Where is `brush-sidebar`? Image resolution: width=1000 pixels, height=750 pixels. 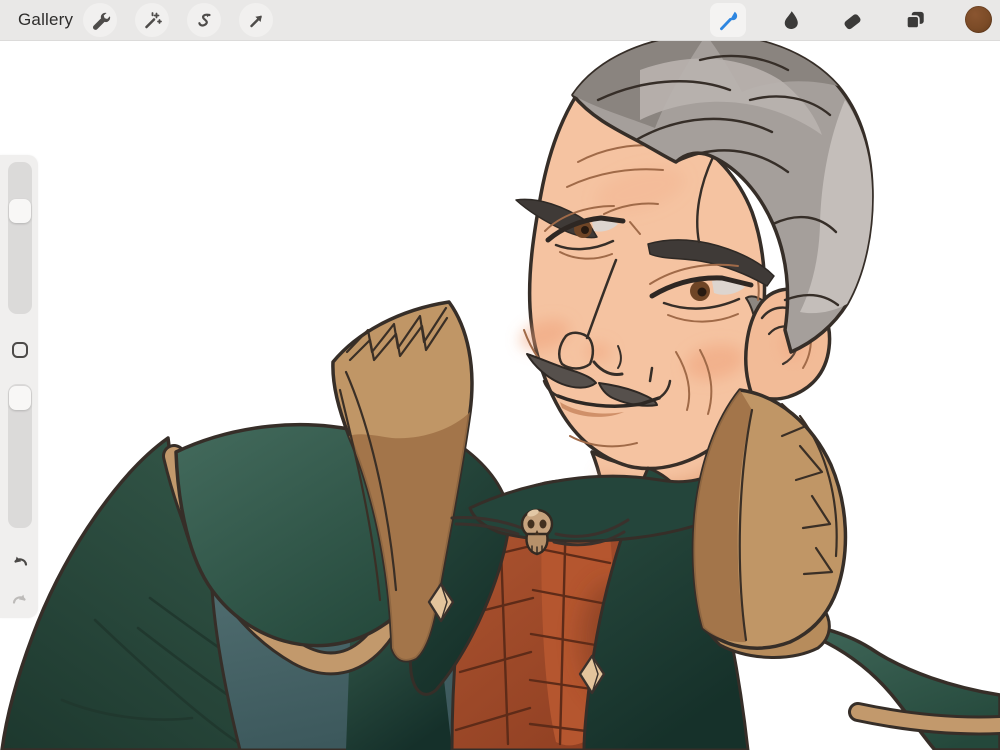
brush-sidebar is located at coordinates (19, 386).